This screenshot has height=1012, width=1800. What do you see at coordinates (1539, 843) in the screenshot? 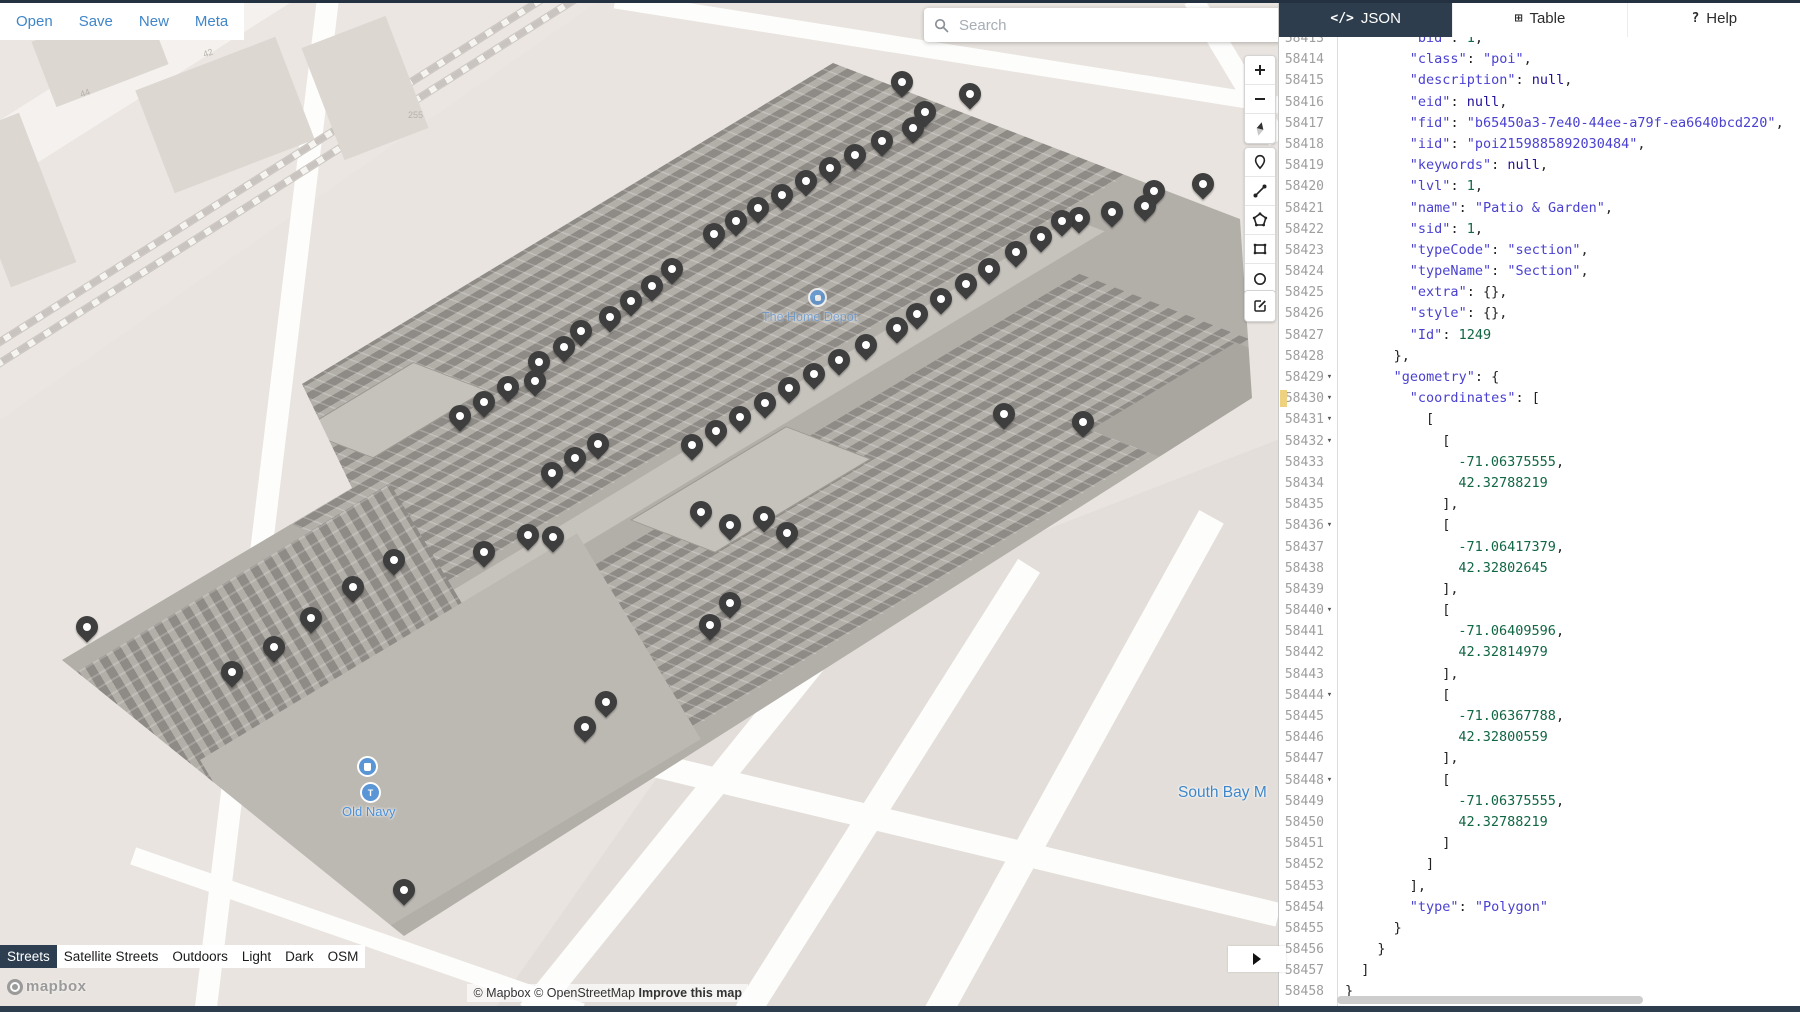
I see `code-line: 58451]` at bounding box center [1539, 843].